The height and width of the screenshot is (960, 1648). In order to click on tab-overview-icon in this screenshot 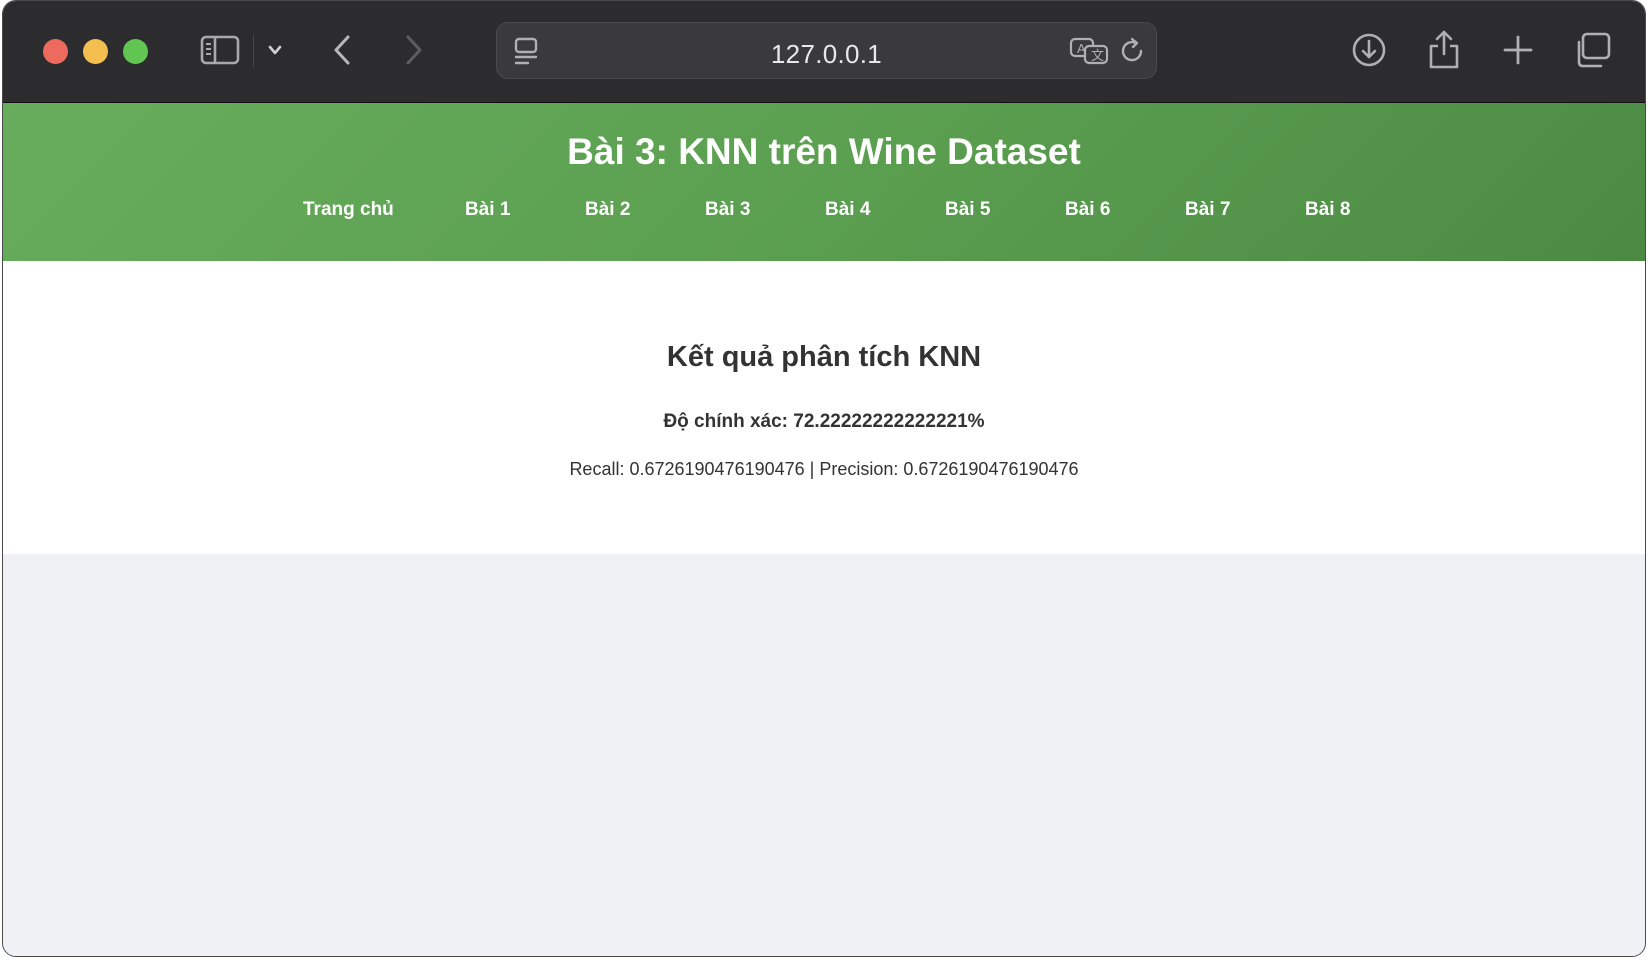, I will do `click(1593, 50)`.